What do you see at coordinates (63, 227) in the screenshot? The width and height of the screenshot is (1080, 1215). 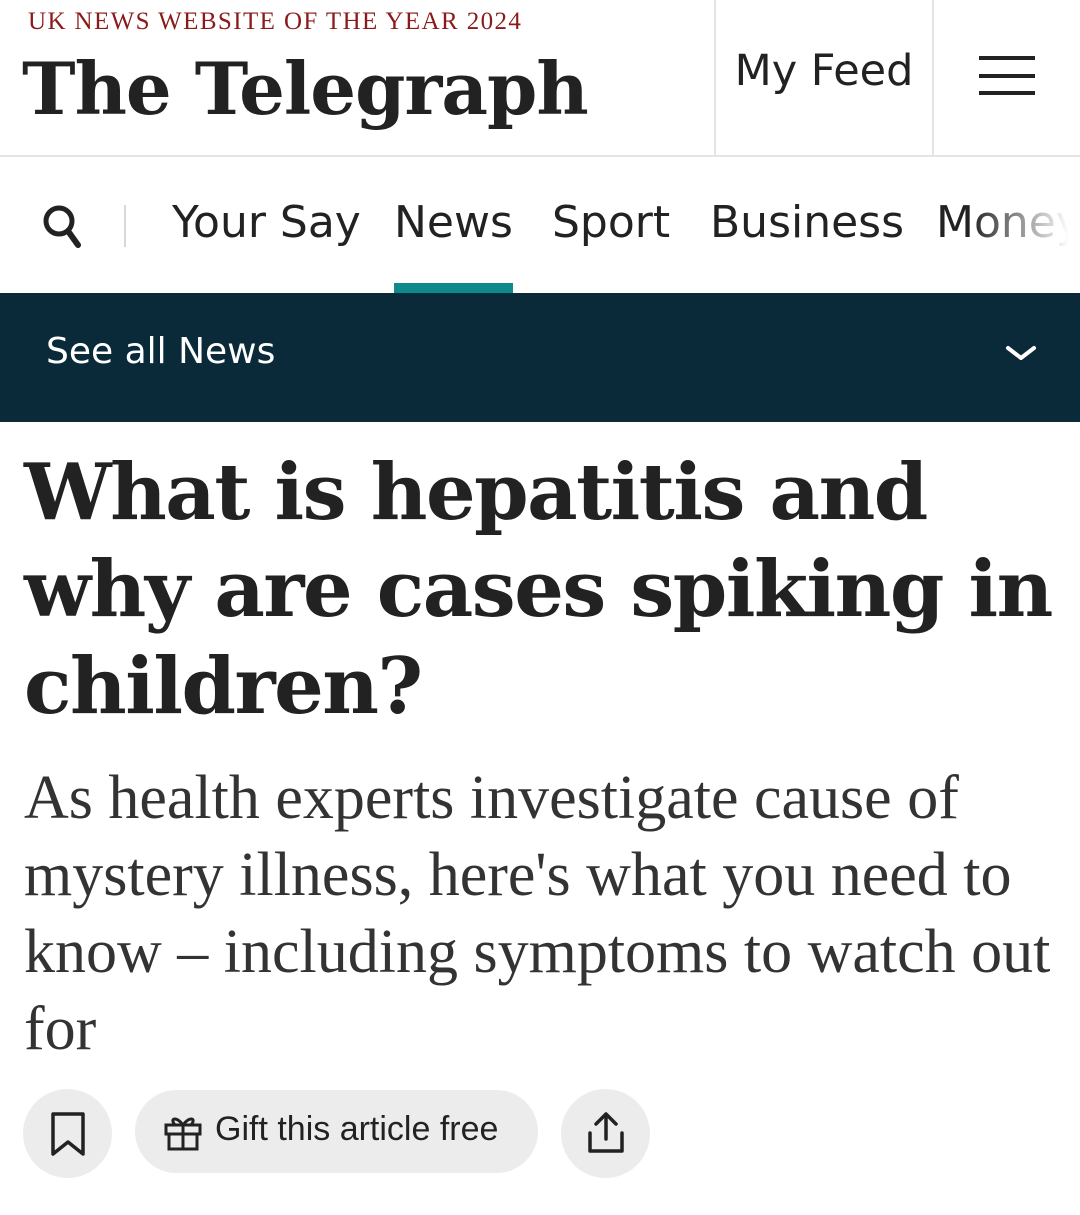 I see `search-icon` at bounding box center [63, 227].